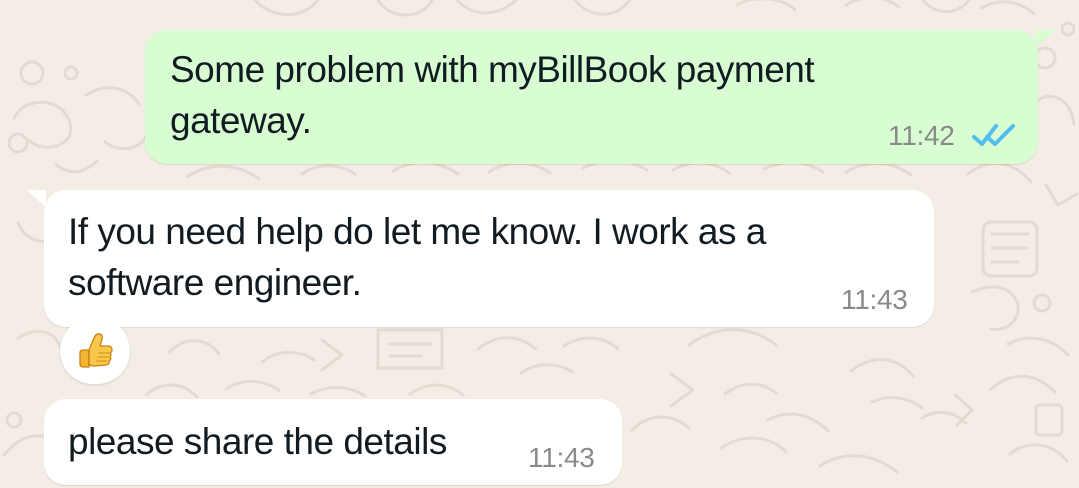 The width and height of the screenshot is (1079, 488). I want to click on incoming-message-text: please share the details, so click(257, 441).